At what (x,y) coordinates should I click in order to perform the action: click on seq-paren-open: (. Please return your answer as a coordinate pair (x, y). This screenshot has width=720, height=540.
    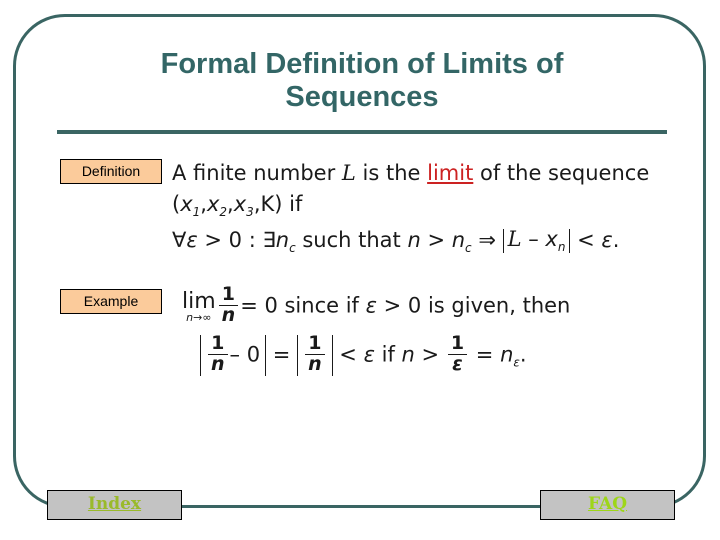
    Looking at the image, I should click on (176, 204).